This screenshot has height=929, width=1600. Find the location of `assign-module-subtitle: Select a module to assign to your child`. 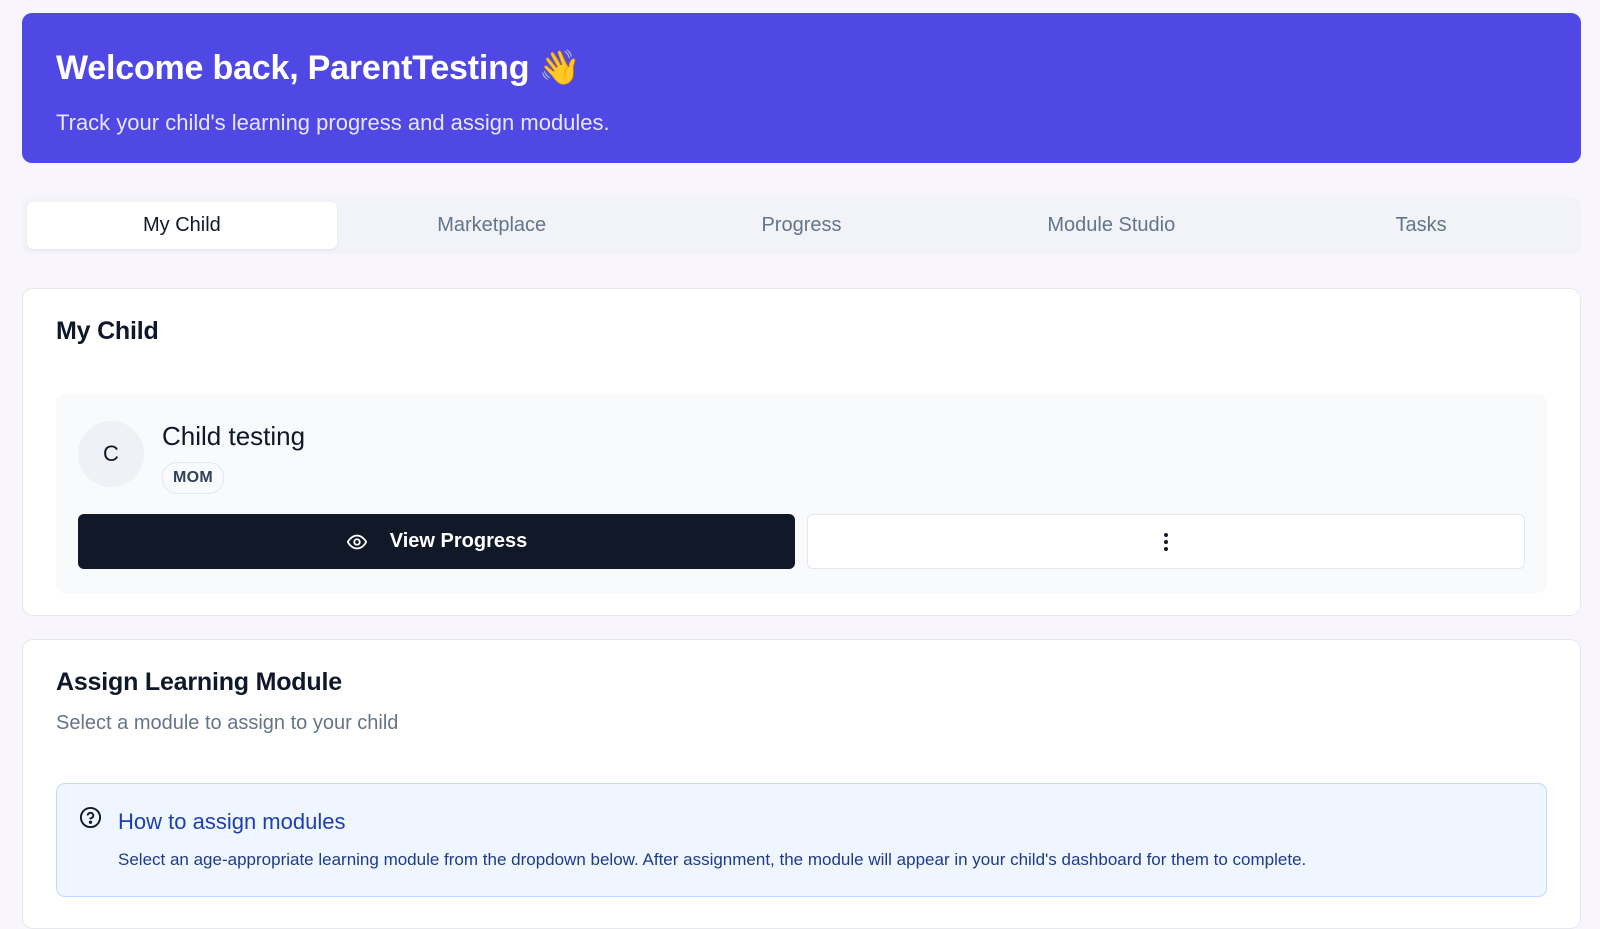

assign-module-subtitle: Select a module to assign to your child is located at coordinates (227, 723).